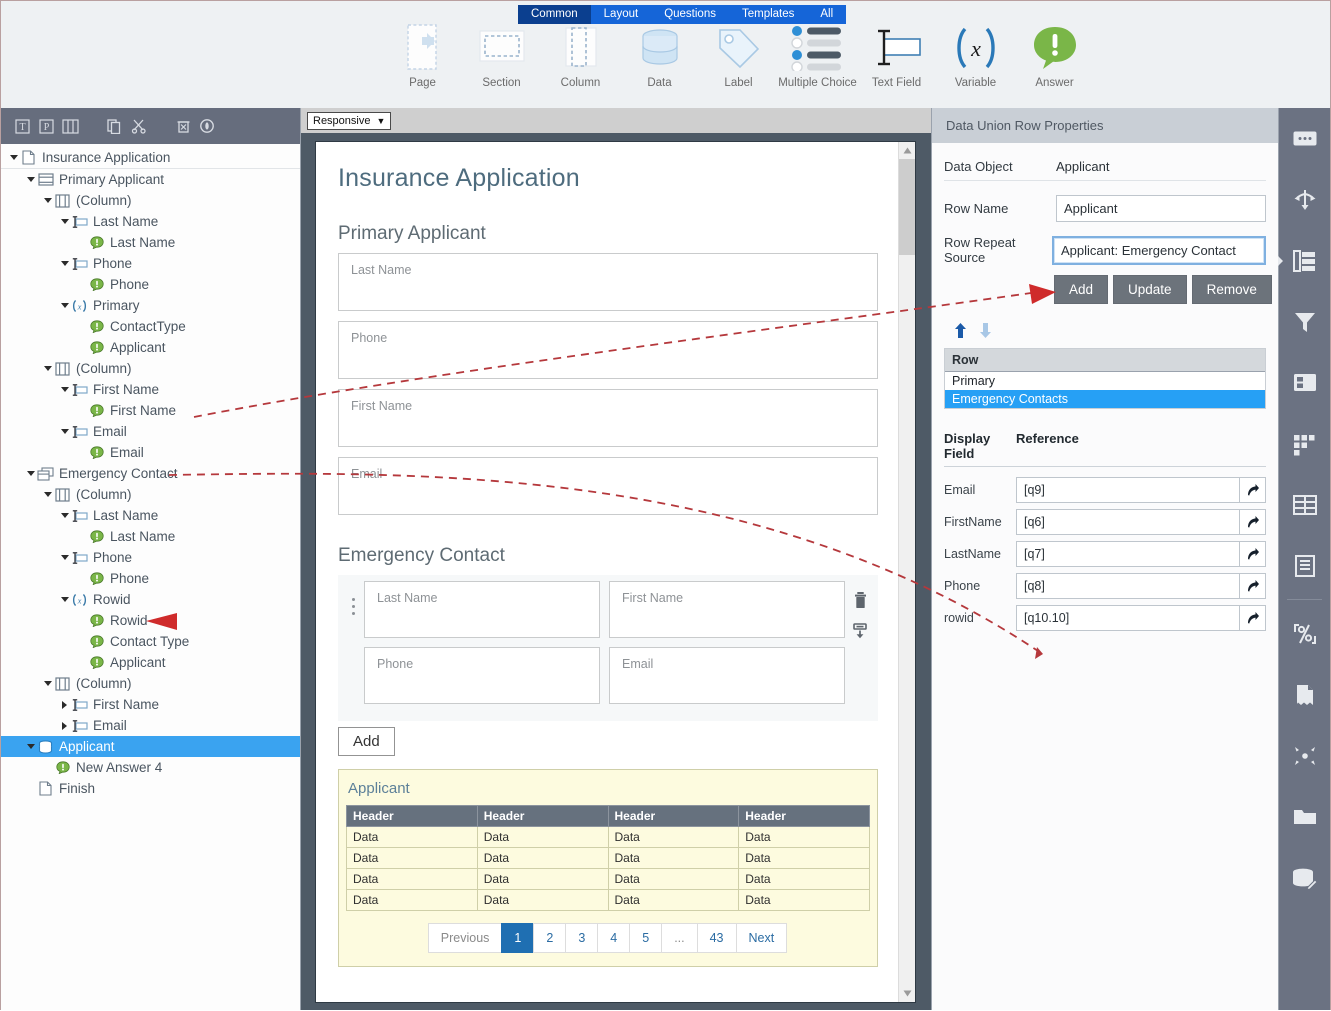 This screenshot has width=1331, height=1011. Describe the element at coordinates (1054, 56) in the screenshot. I see `ribbon-item-answer: Answer` at that location.